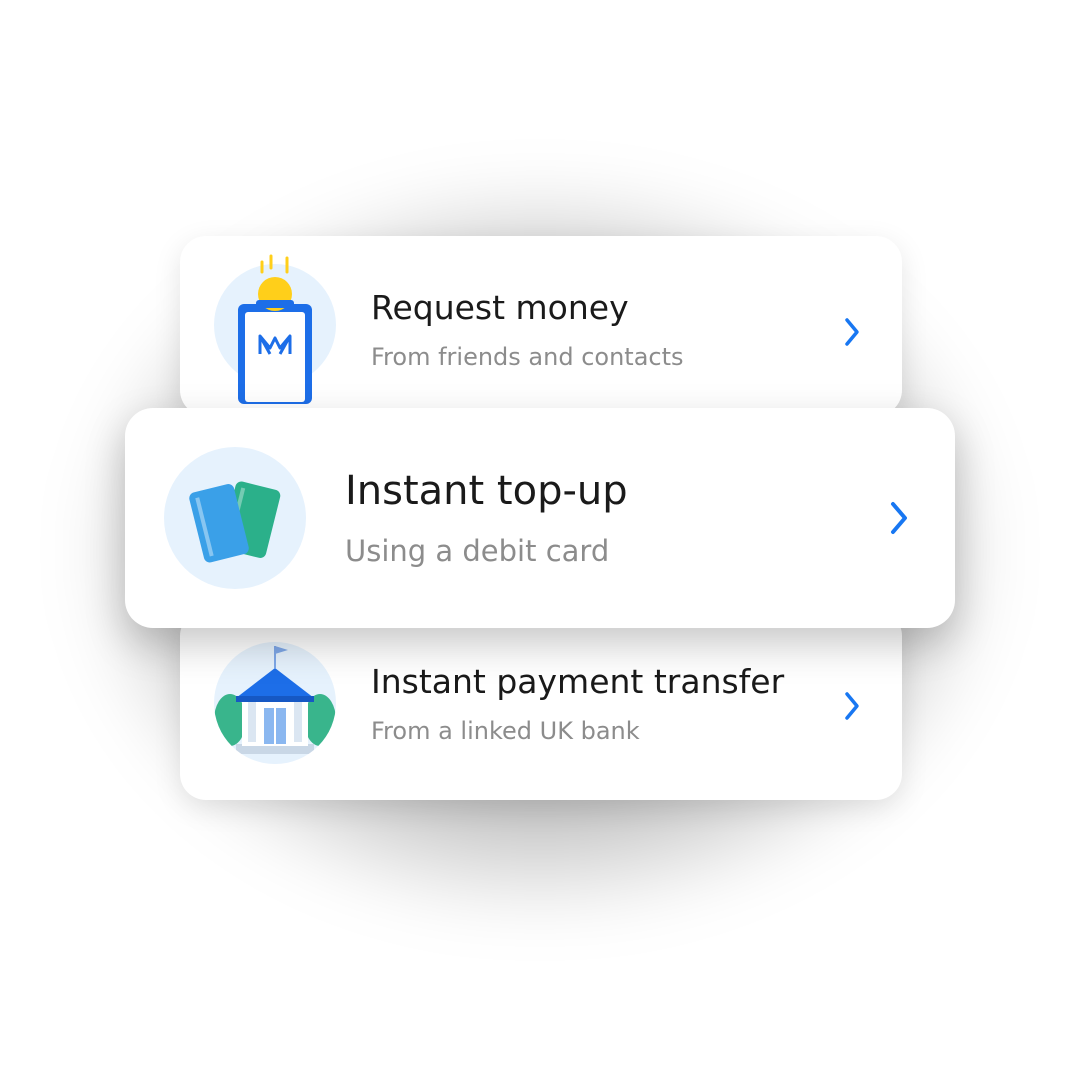  What do you see at coordinates (500, 307) in the screenshot?
I see `request-money-title: Request money` at bounding box center [500, 307].